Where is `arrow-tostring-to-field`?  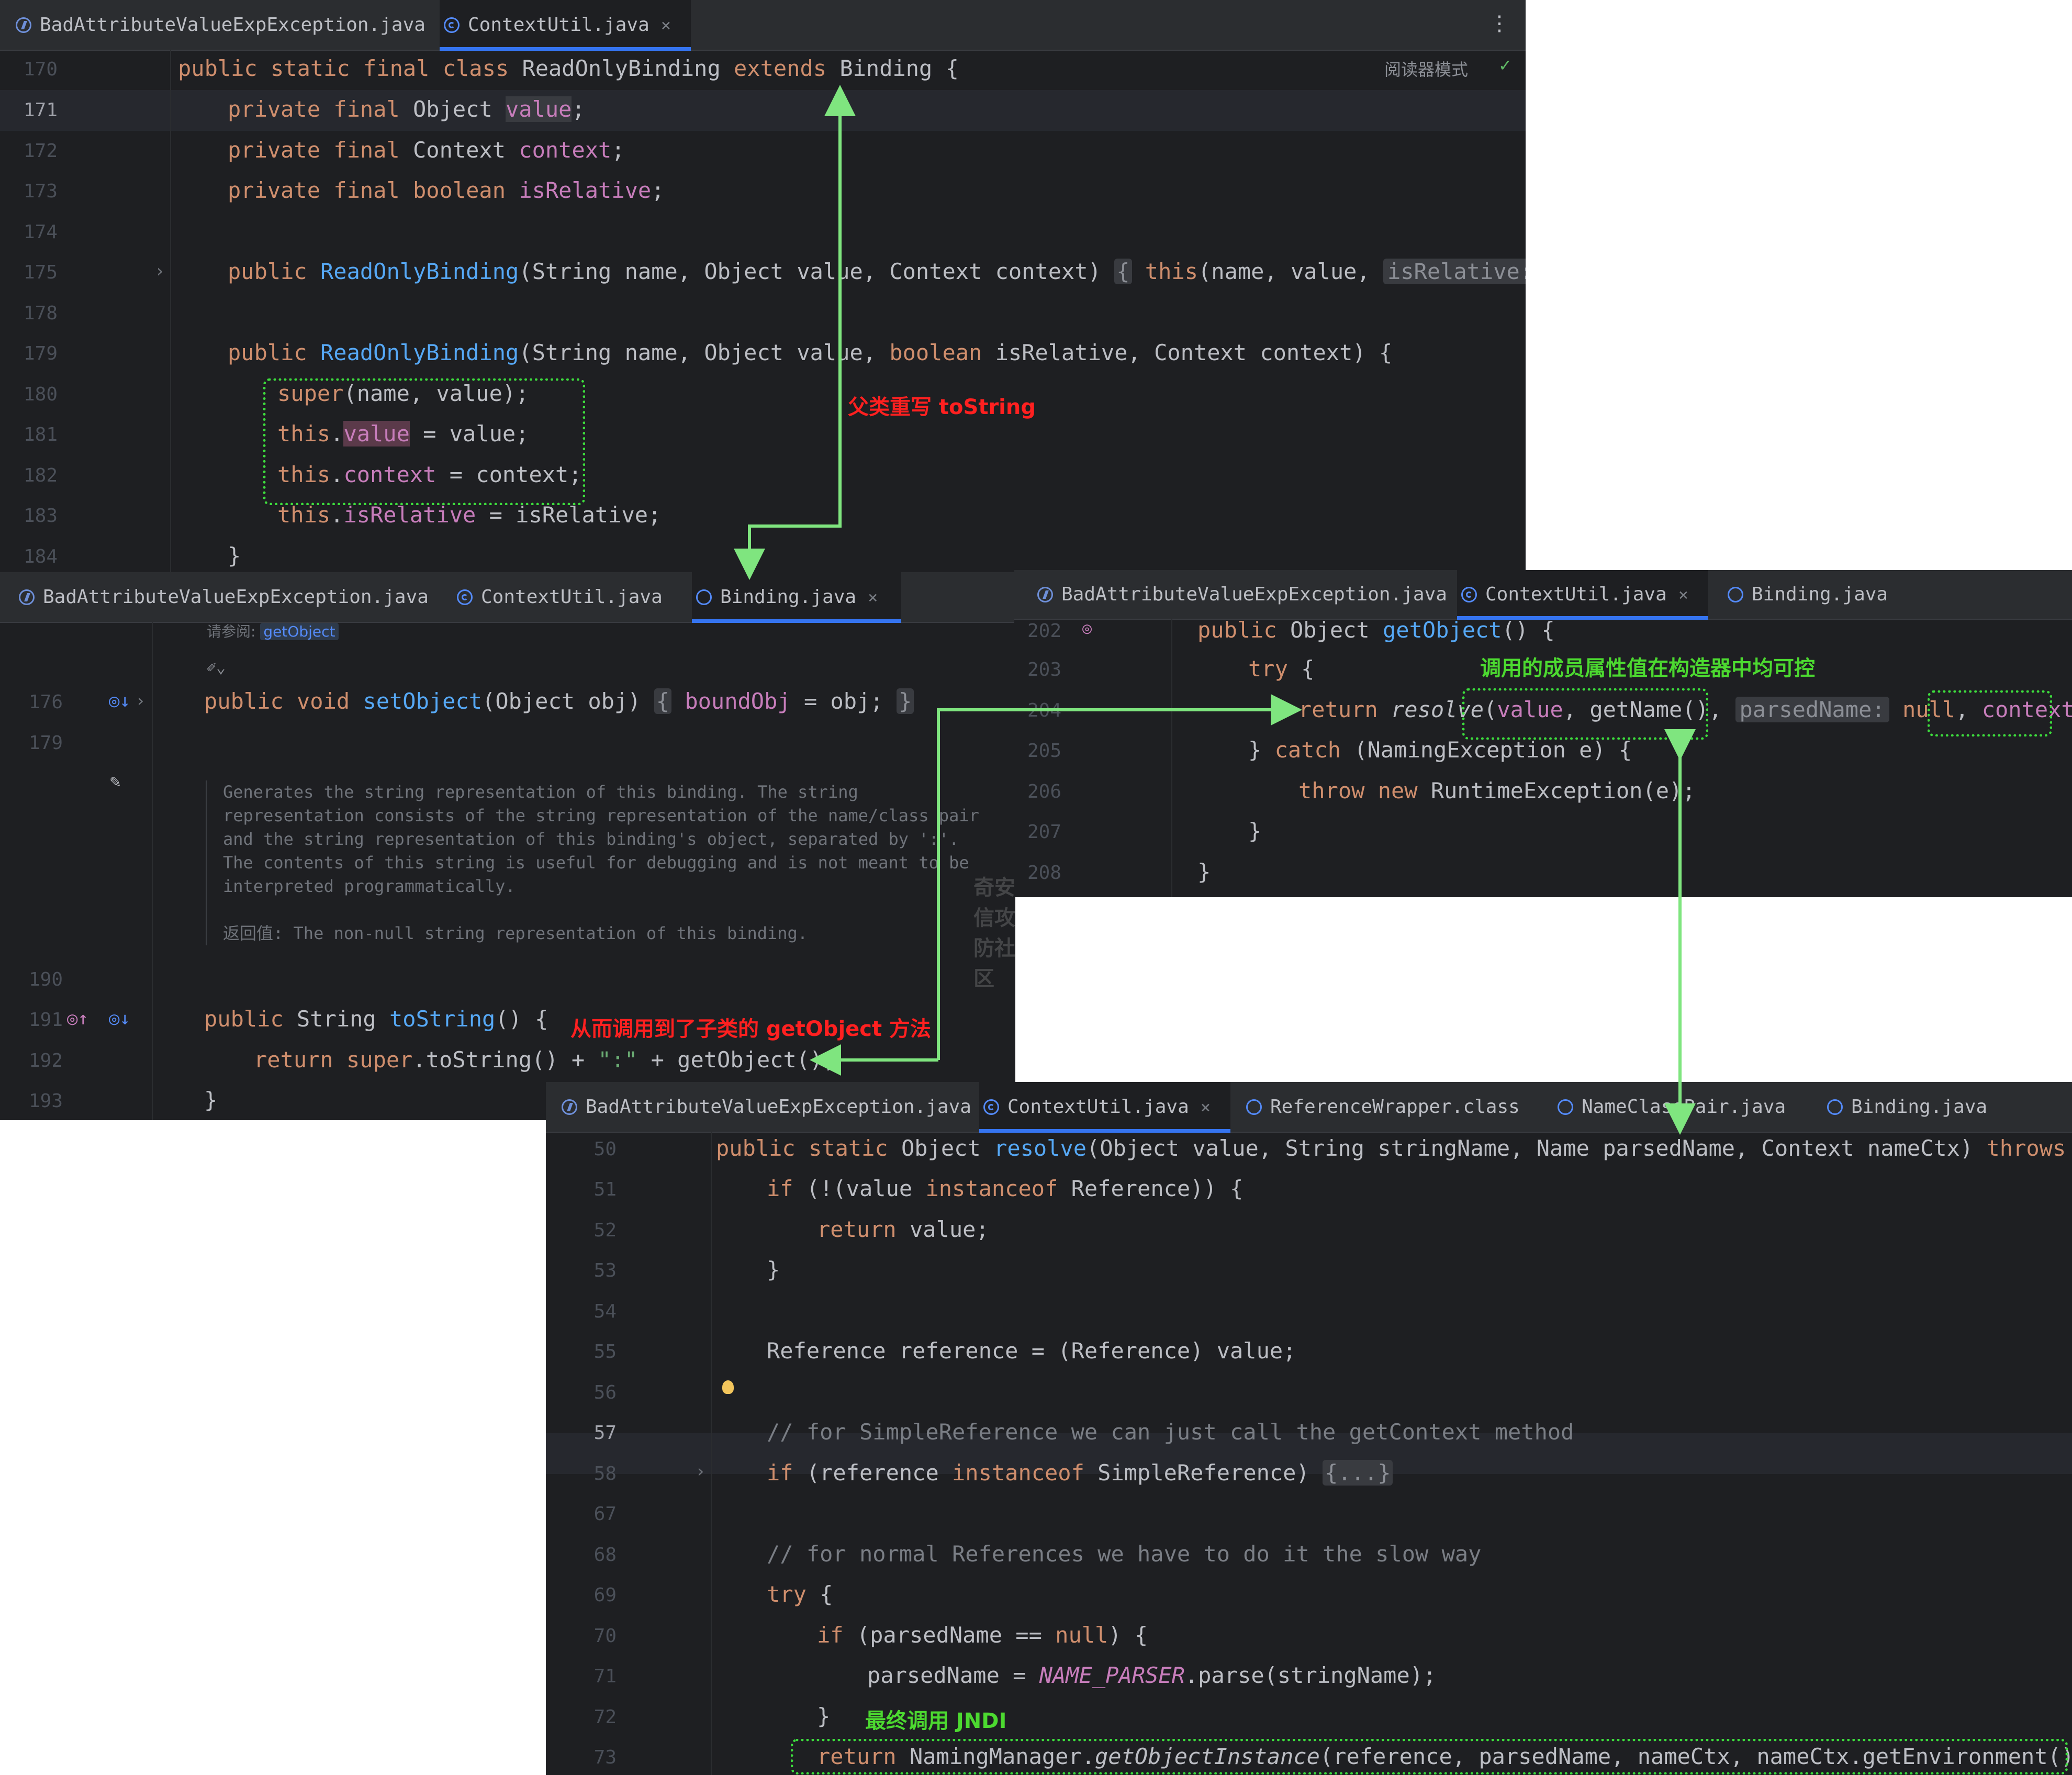 arrow-tostring-to-field is located at coordinates (802, 330).